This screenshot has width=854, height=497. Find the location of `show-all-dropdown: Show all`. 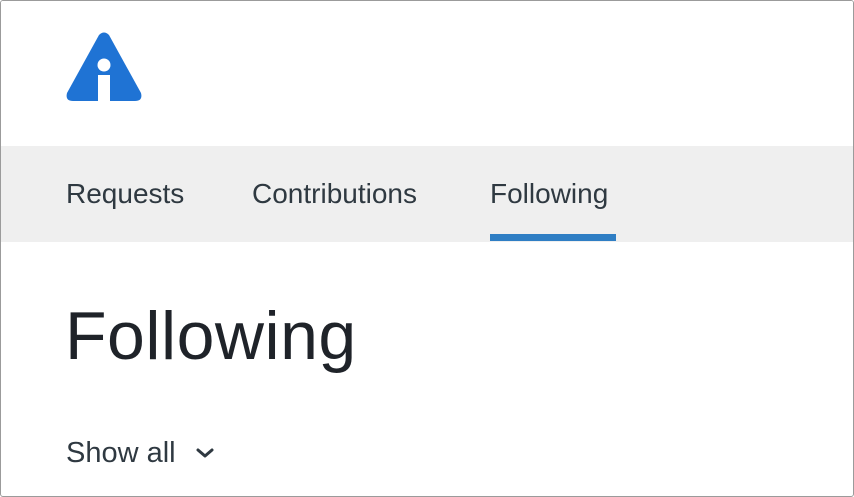

show-all-dropdown: Show all is located at coordinates (141, 453).